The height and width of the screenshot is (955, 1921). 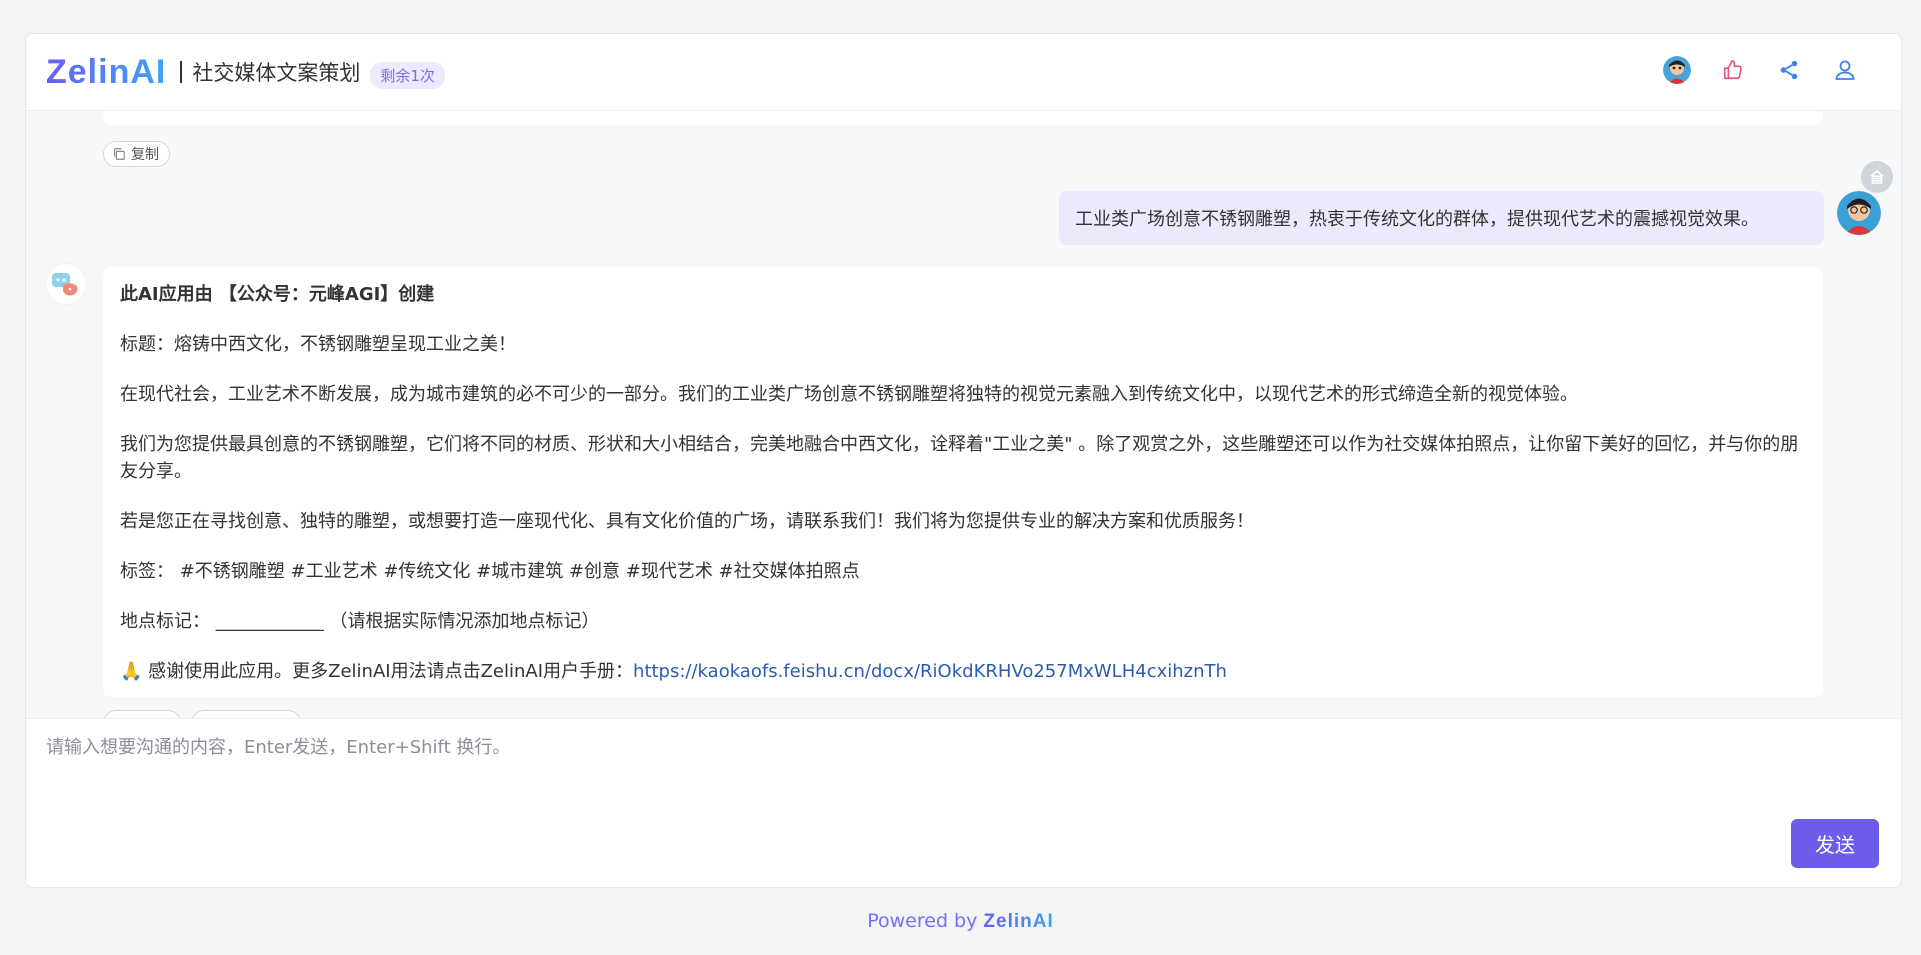 What do you see at coordinates (407, 75) in the screenshot?
I see `quota-badge: 剩余1次` at bounding box center [407, 75].